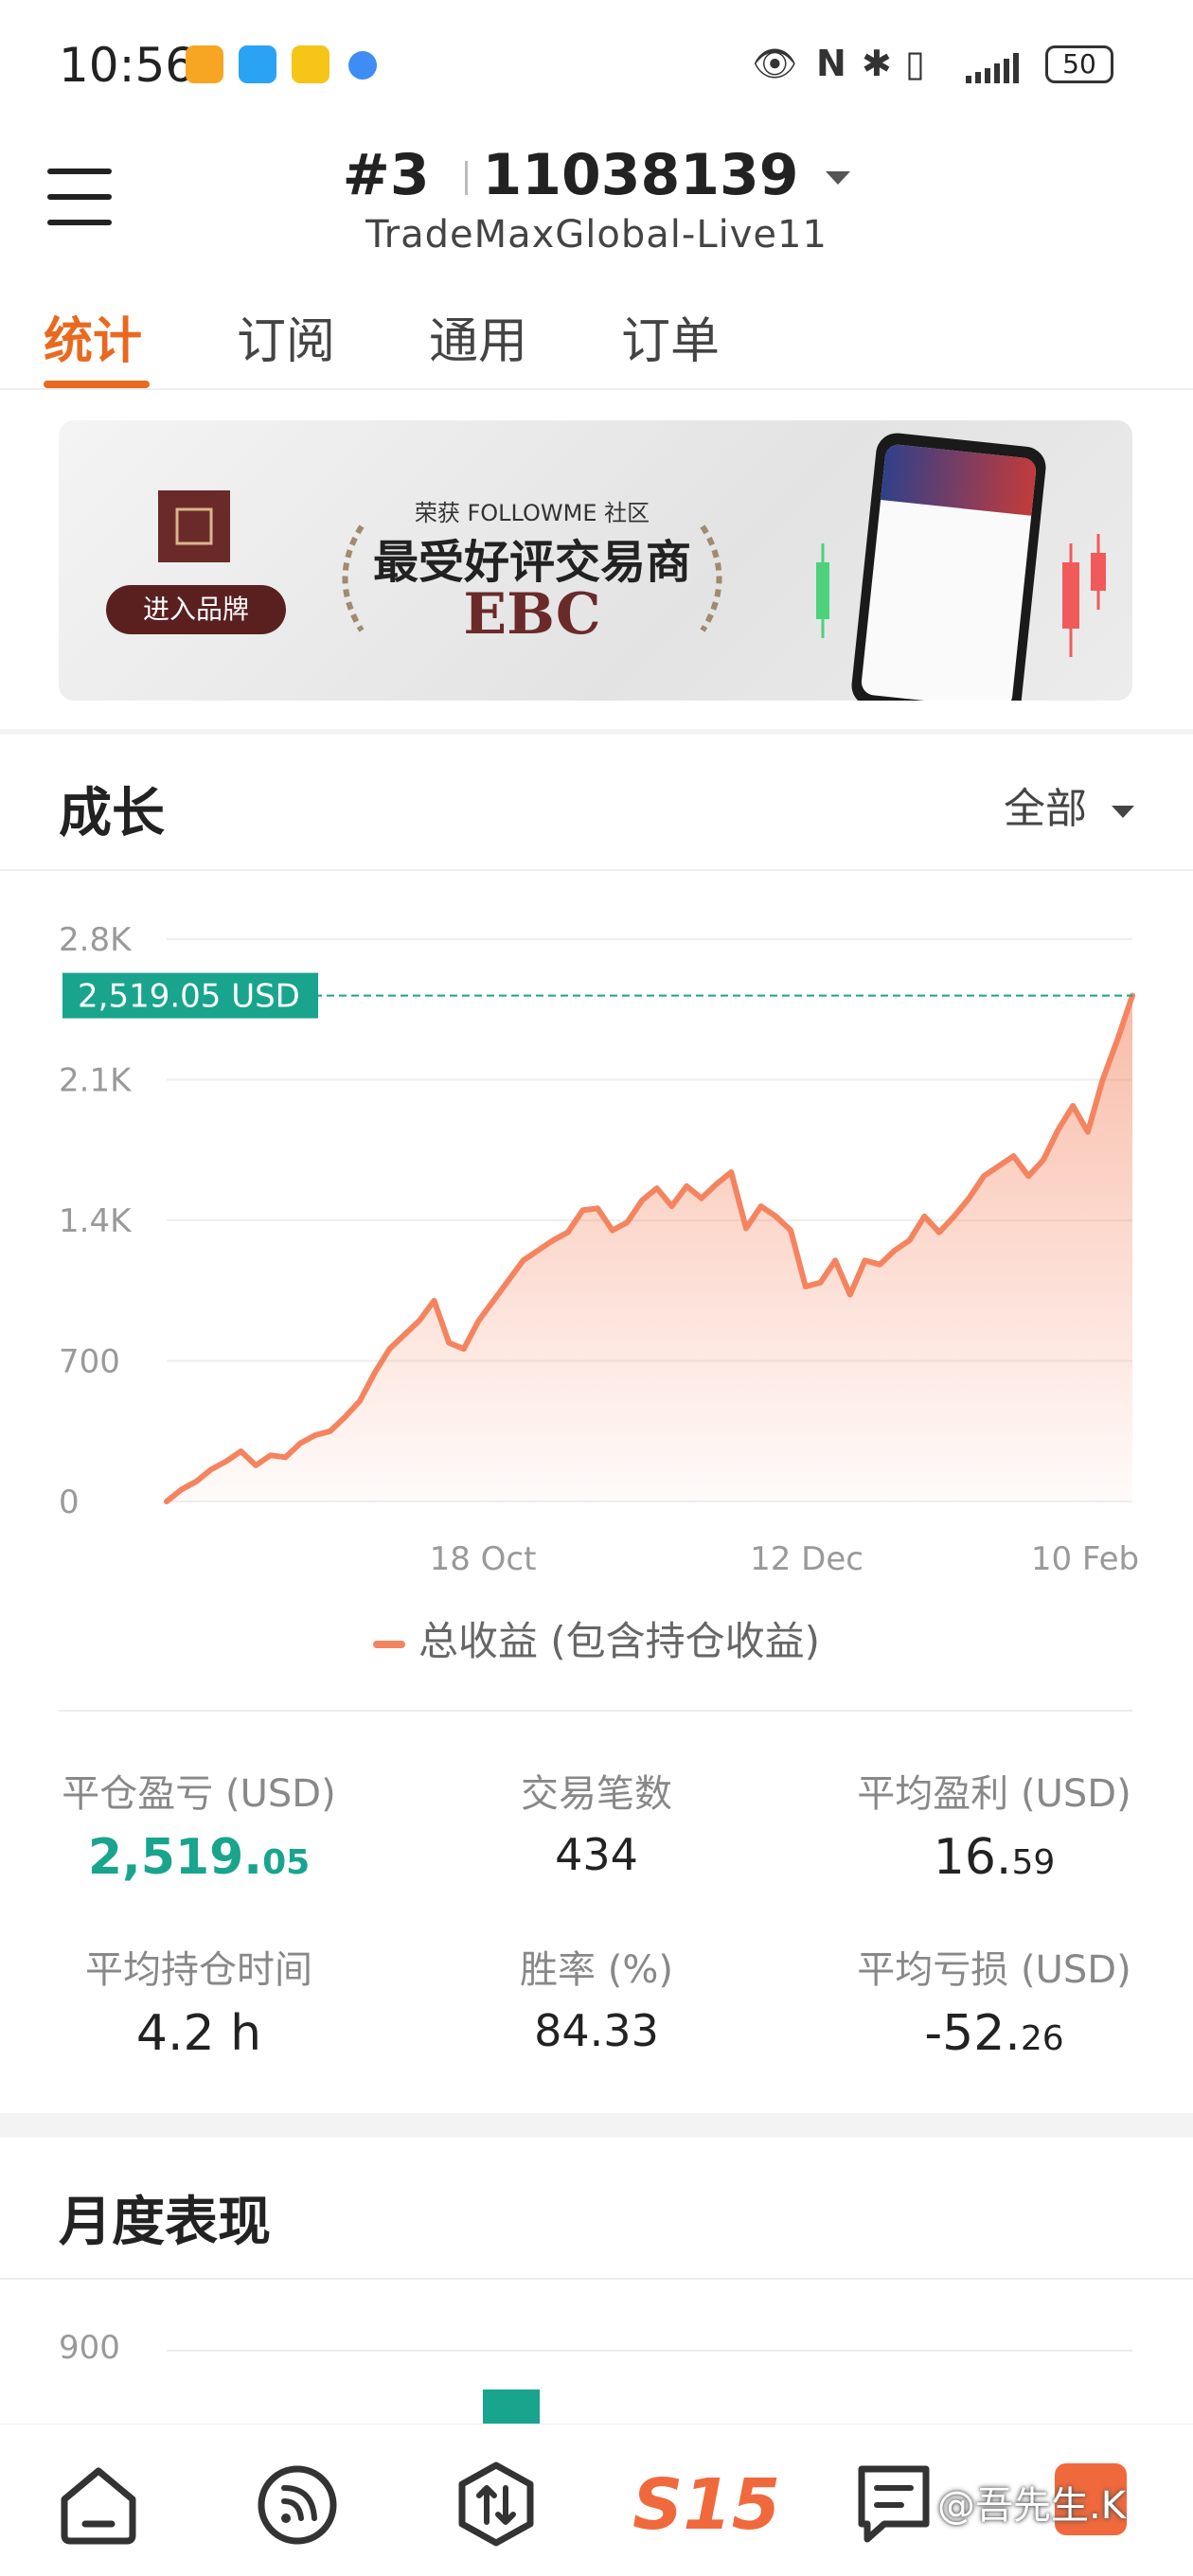  I want to click on avg-loss-value: -52.26, so click(994, 2034).